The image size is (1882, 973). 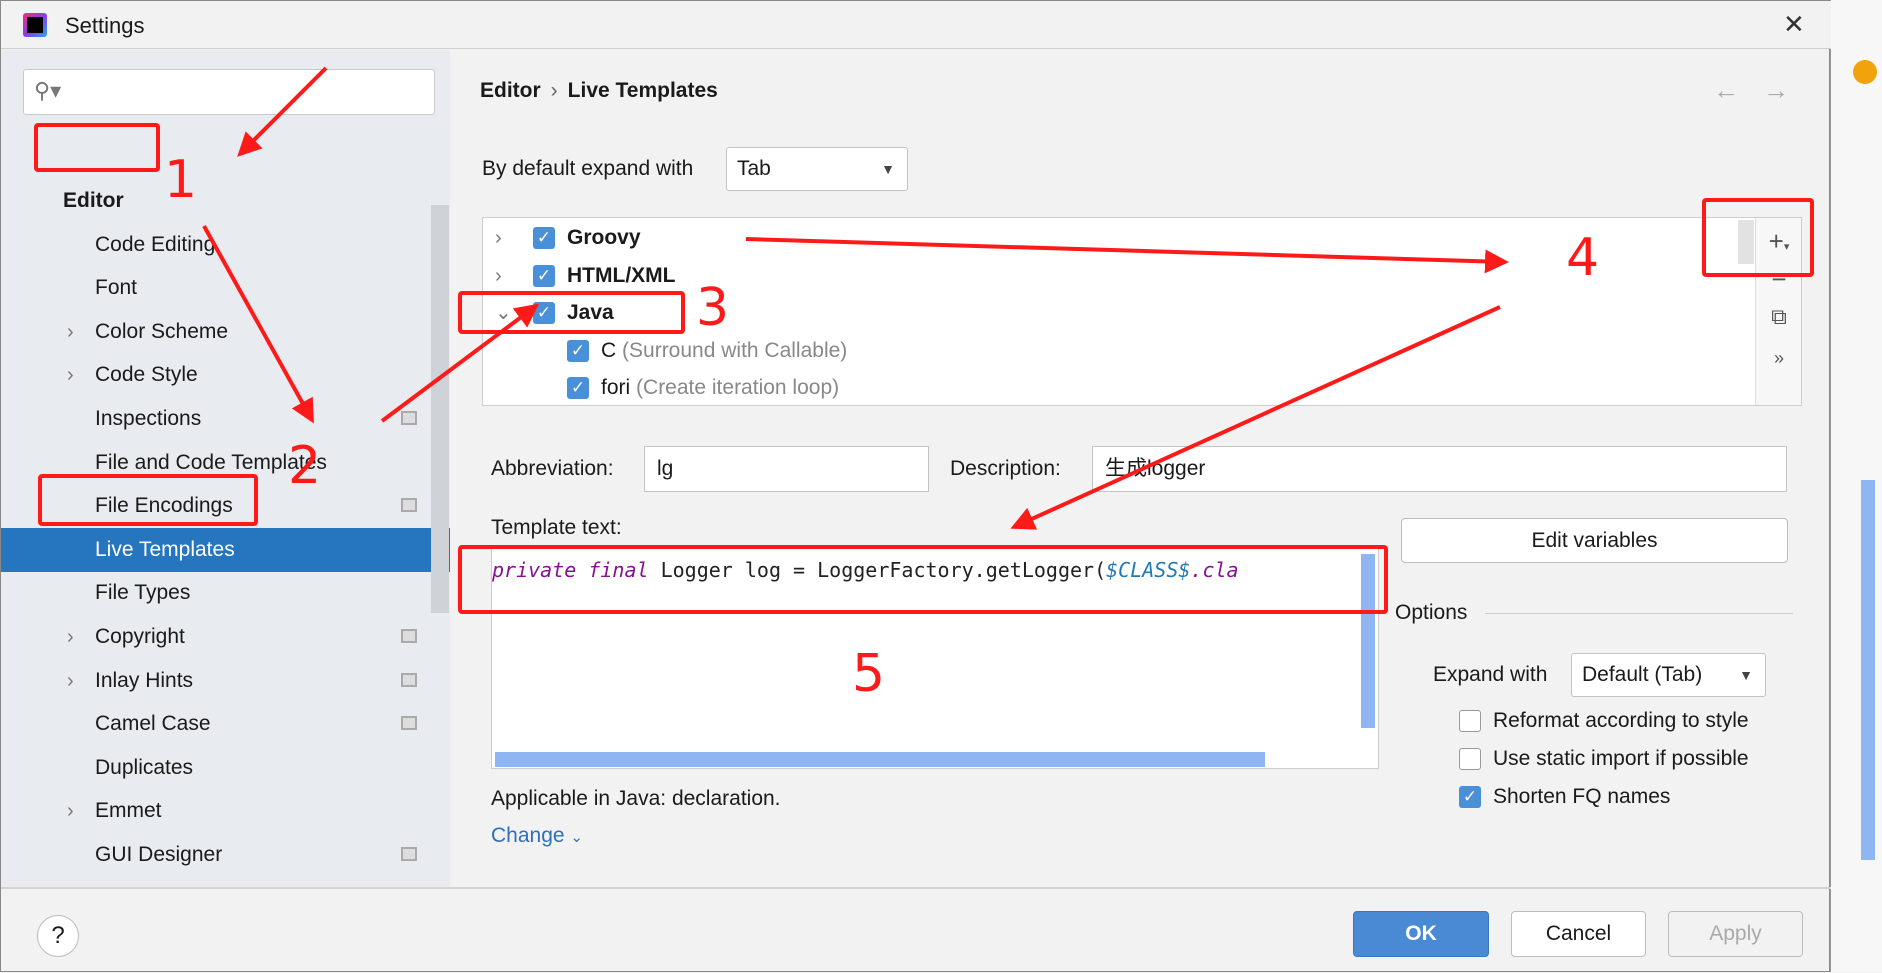 I want to click on sidebar-item-label: Inlay Hints, so click(x=144, y=680).